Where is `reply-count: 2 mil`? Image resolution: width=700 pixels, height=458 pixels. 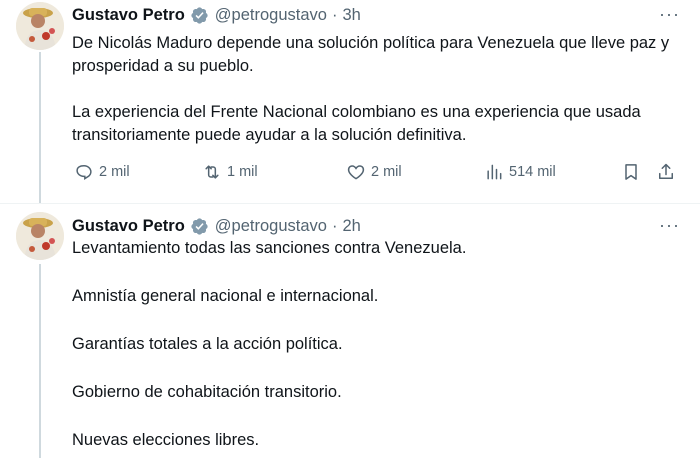
reply-count: 2 mil is located at coordinates (114, 172).